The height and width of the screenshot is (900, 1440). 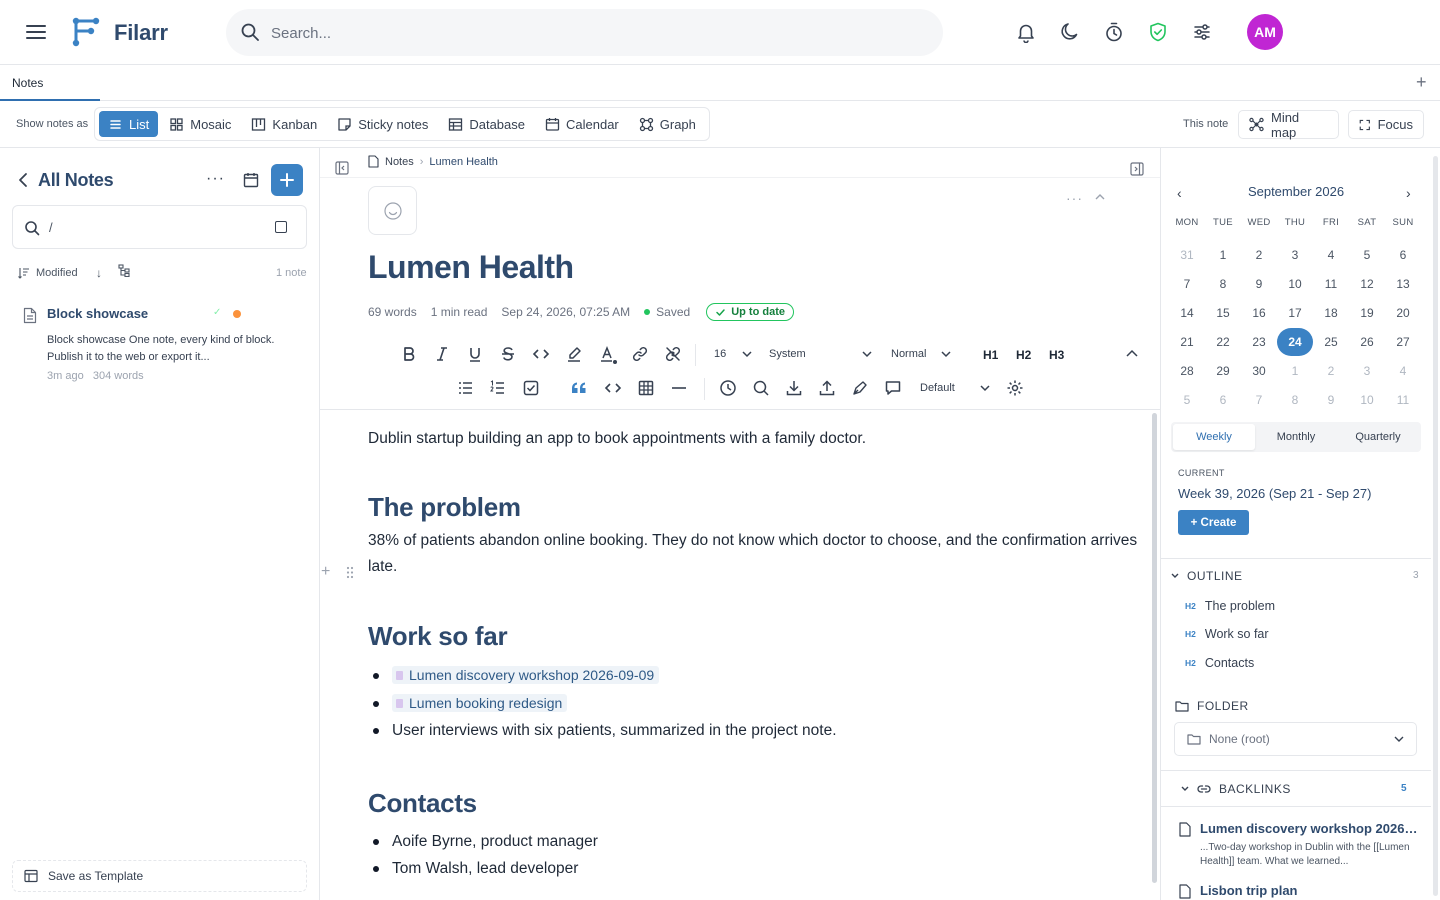 I want to click on sort-label: Modified, so click(x=57, y=273).